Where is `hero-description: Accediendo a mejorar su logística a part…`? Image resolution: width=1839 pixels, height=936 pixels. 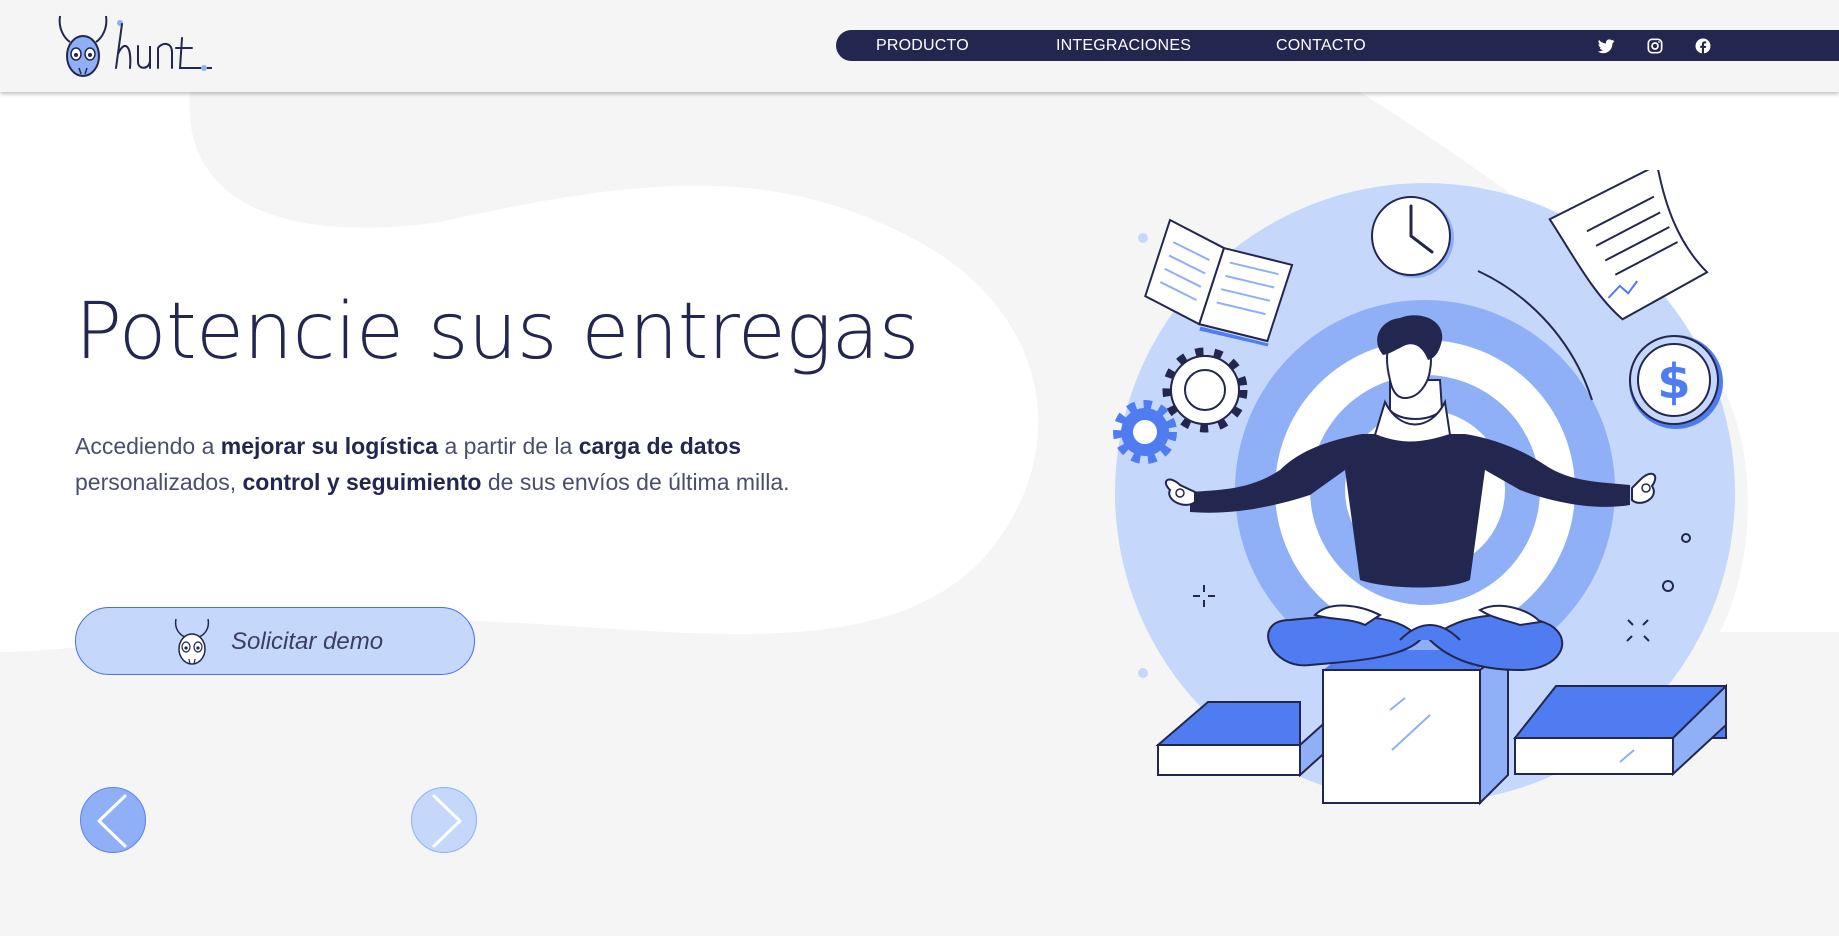
hero-description: Accediendo a mejorar su logística a part… is located at coordinates (432, 464).